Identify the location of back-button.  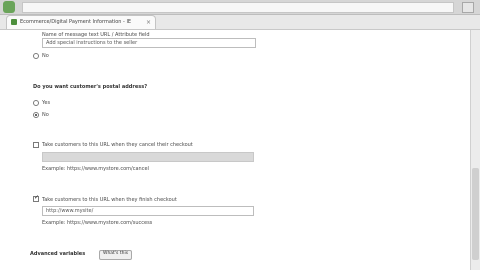
(9, 7).